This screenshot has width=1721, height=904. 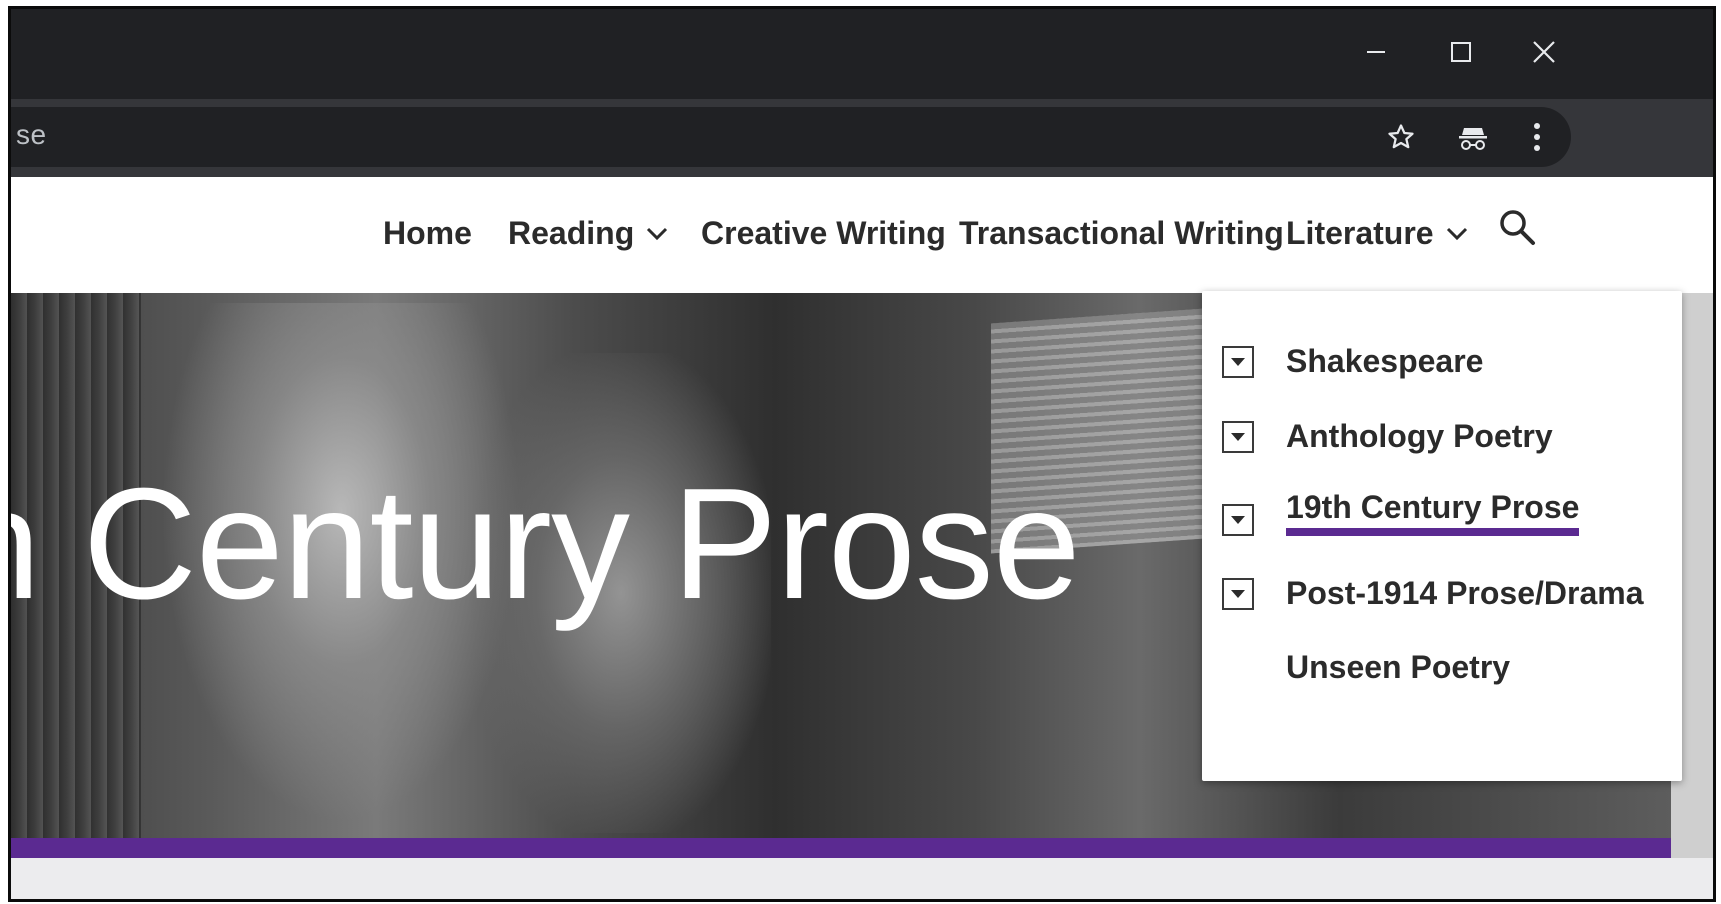 I want to click on kebab-menu-icon, so click(x=1537, y=137).